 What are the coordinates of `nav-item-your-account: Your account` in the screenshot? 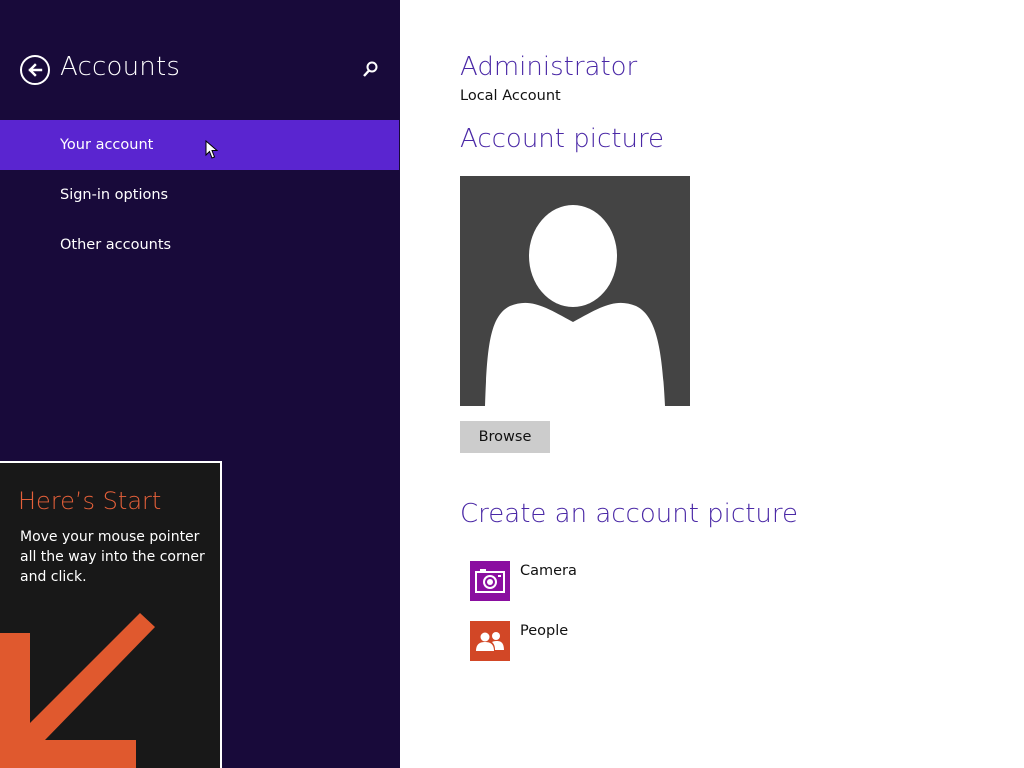 It's located at (199, 145).